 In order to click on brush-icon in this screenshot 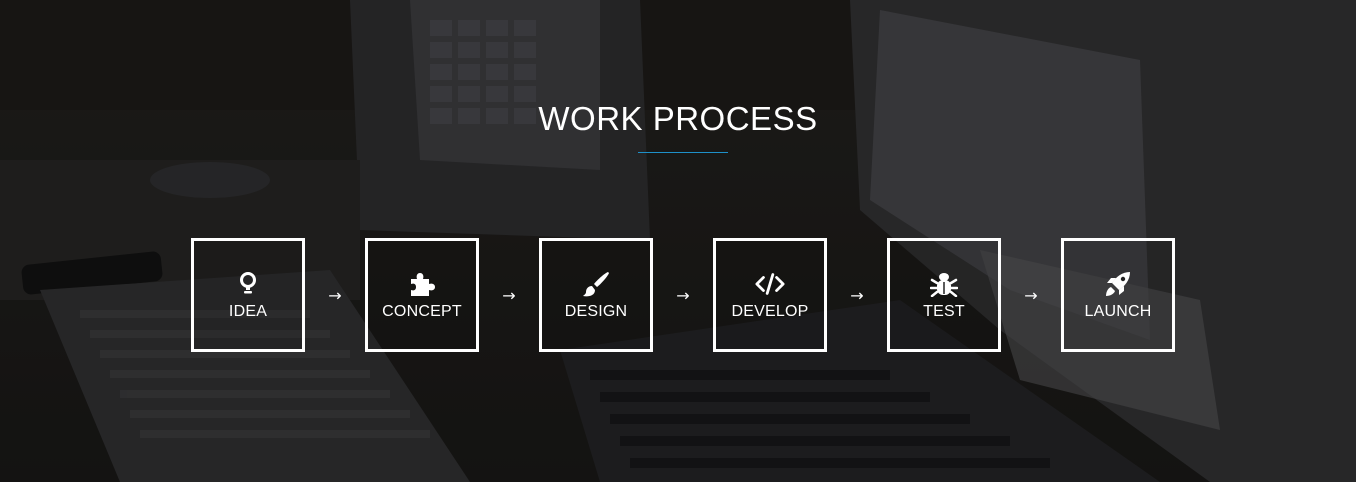, I will do `click(596, 284)`.